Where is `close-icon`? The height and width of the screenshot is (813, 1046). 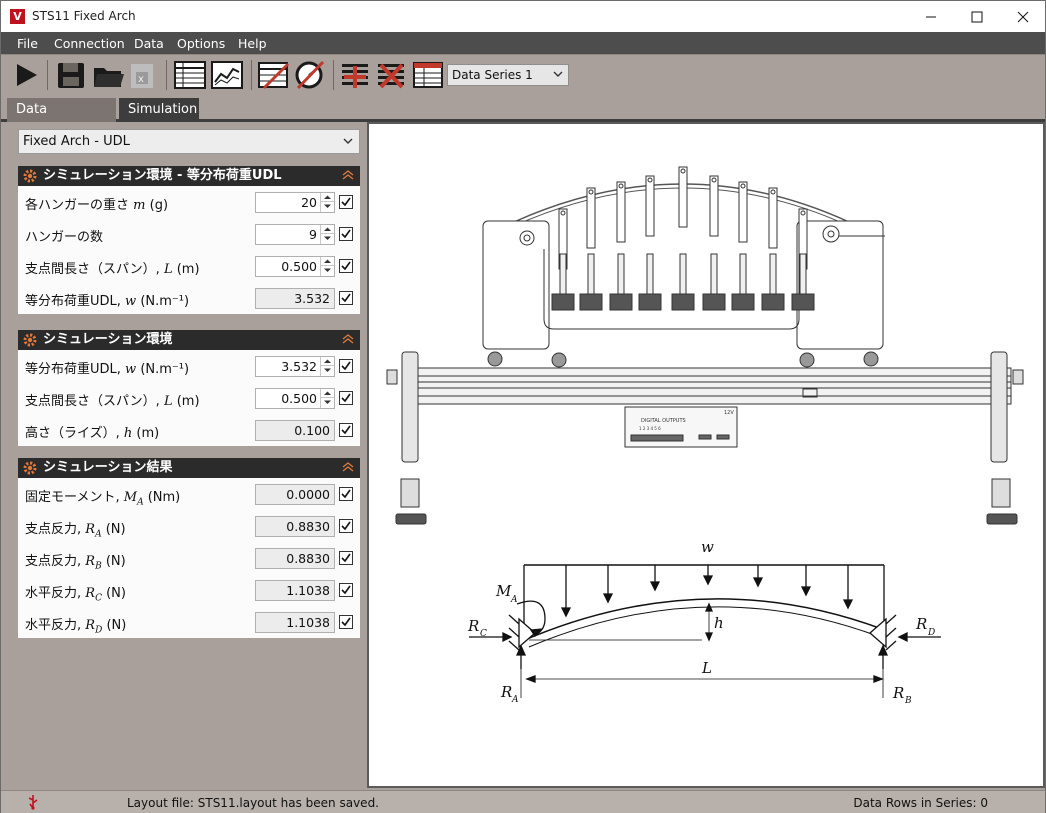 close-icon is located at coordinates (1023, 16).